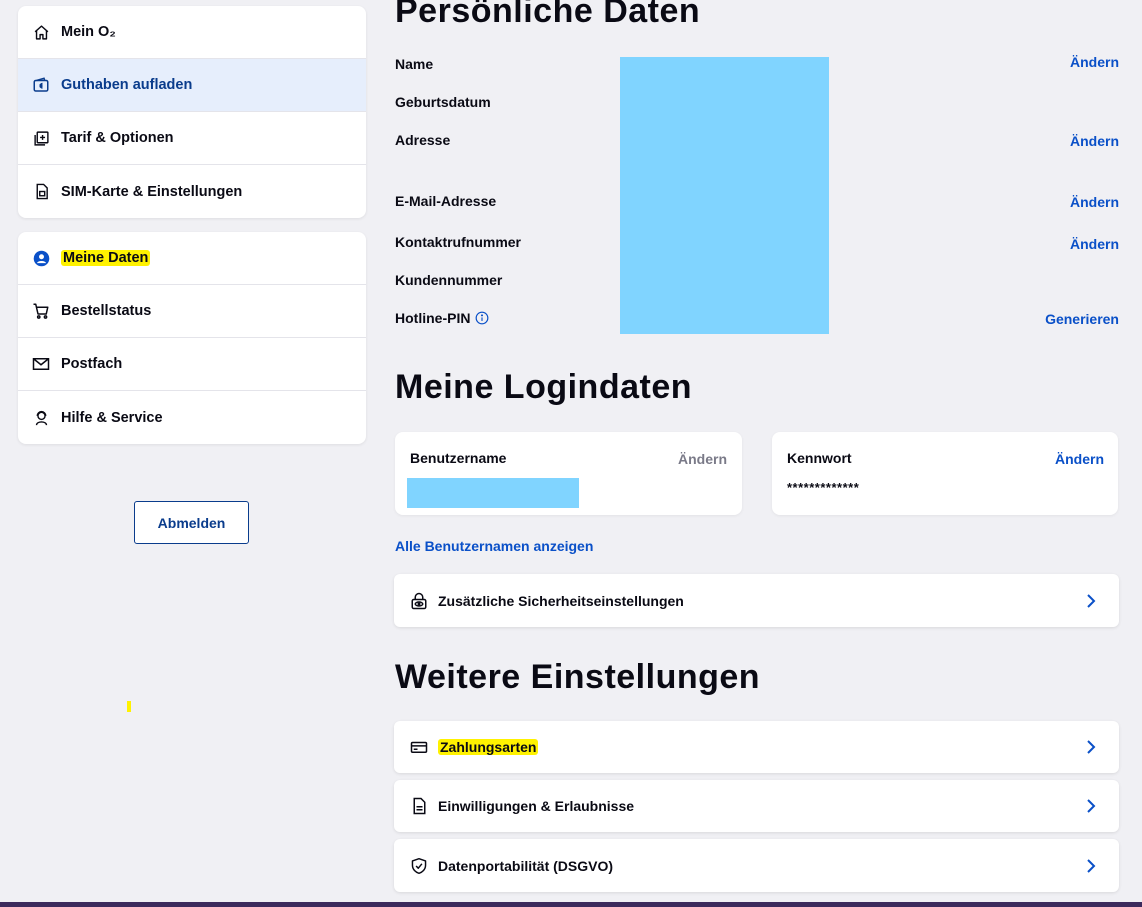 This screenshot has width=1142, height=907. I want to click on personal-data-title: Persönliche Daten, so click(548, 15).